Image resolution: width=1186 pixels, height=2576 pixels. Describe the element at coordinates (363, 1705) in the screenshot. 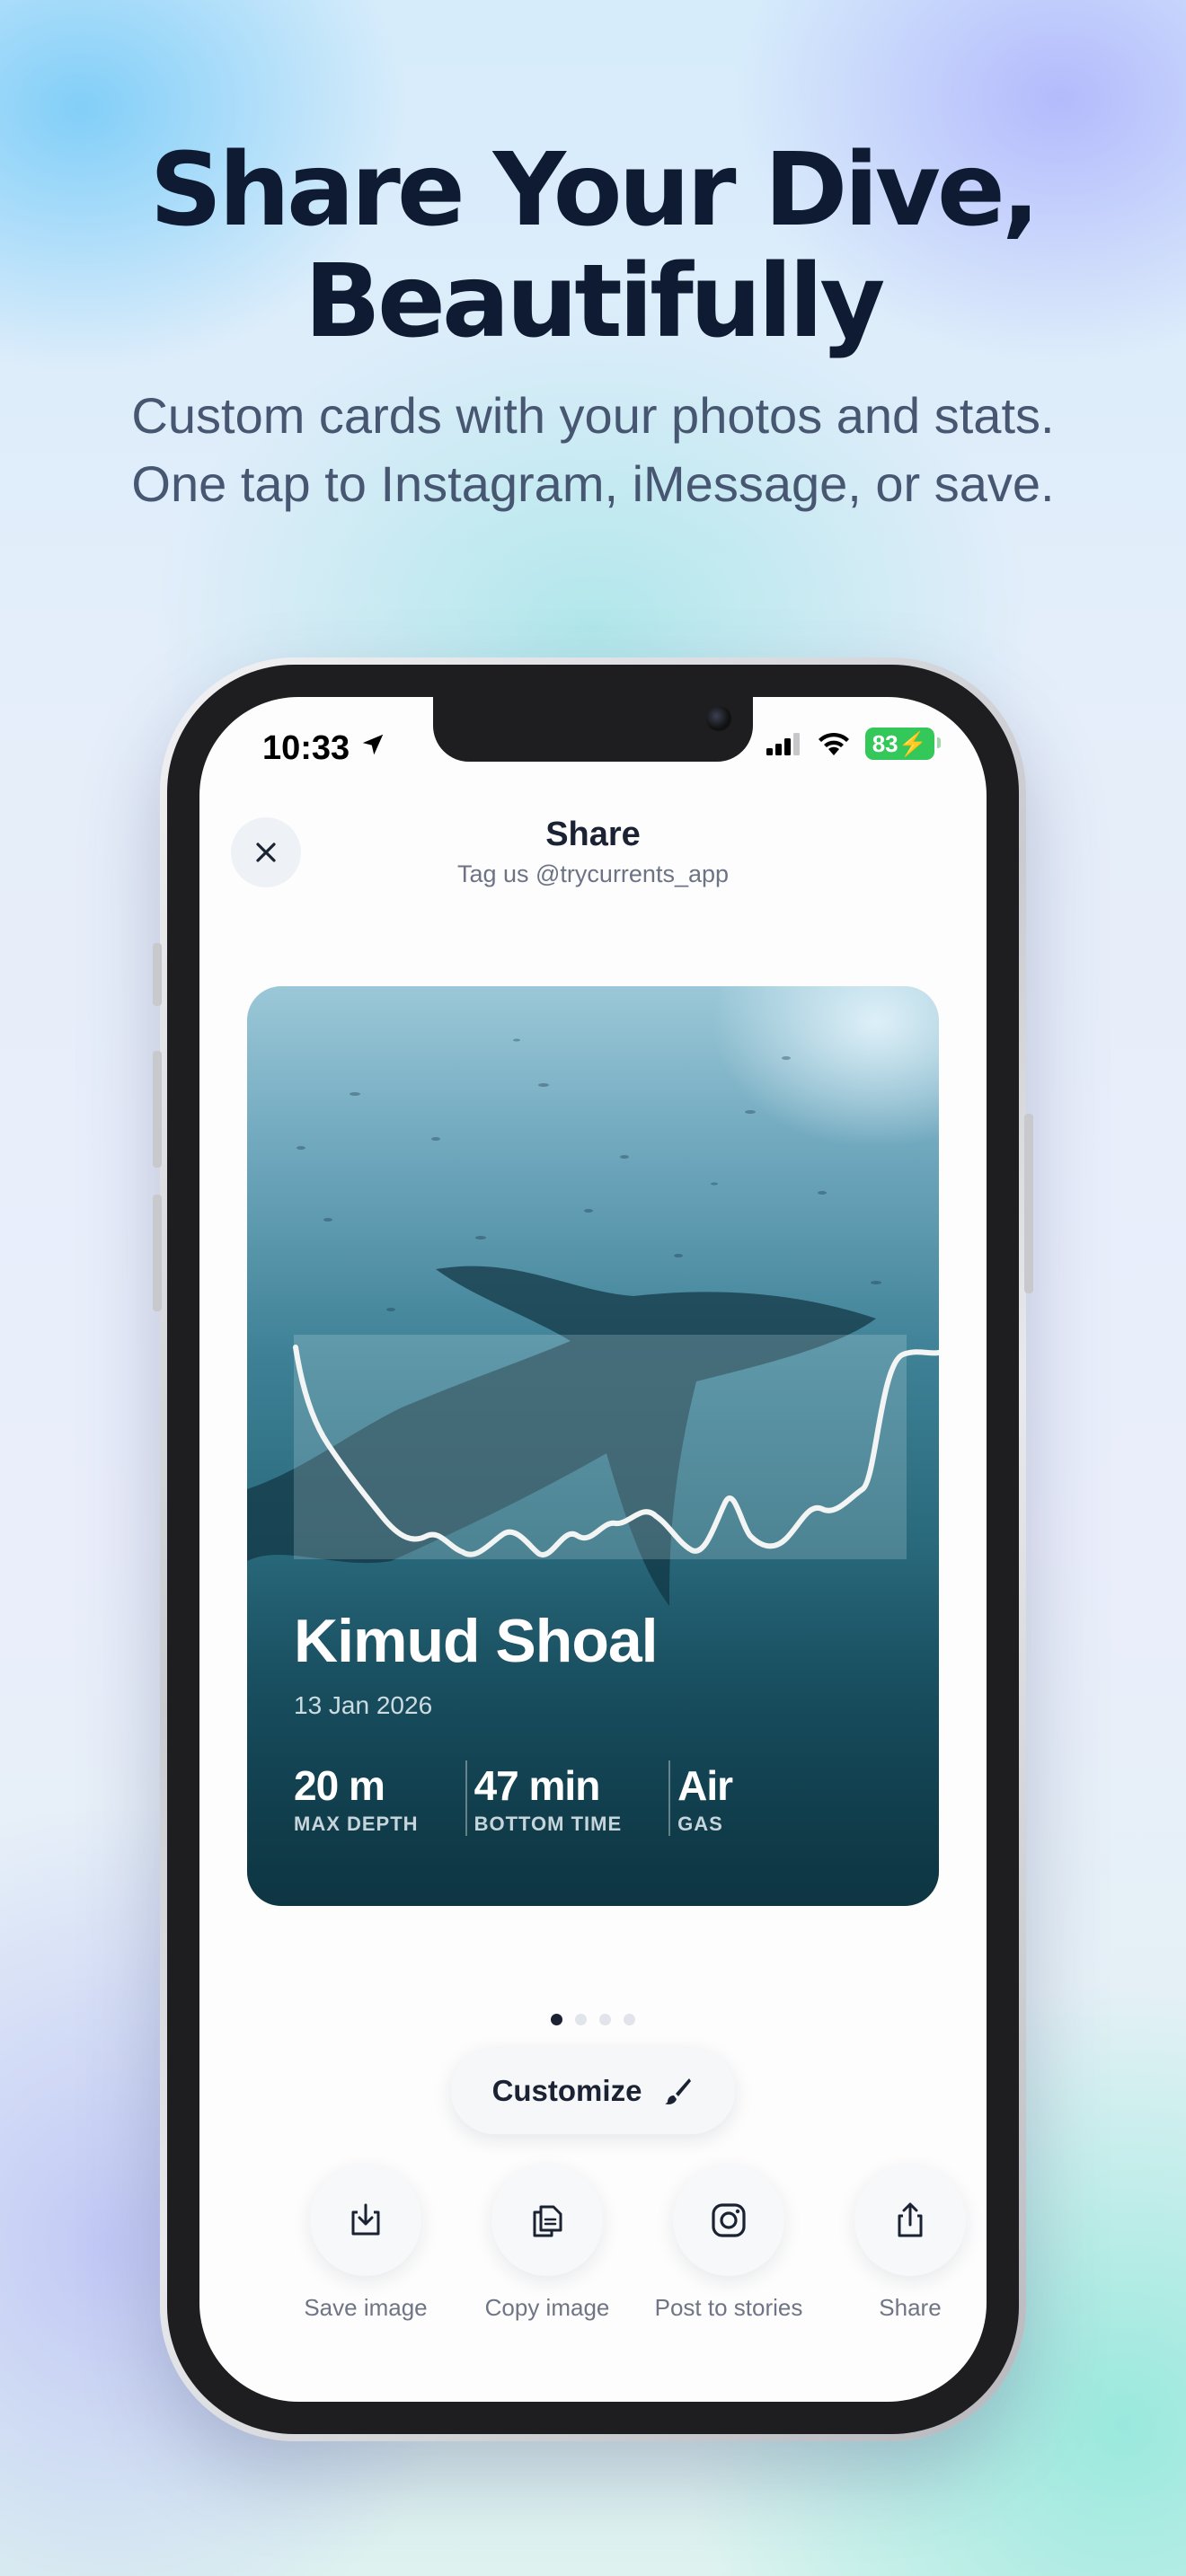

I see `dive-date: 13 Jan 2026` at that location.